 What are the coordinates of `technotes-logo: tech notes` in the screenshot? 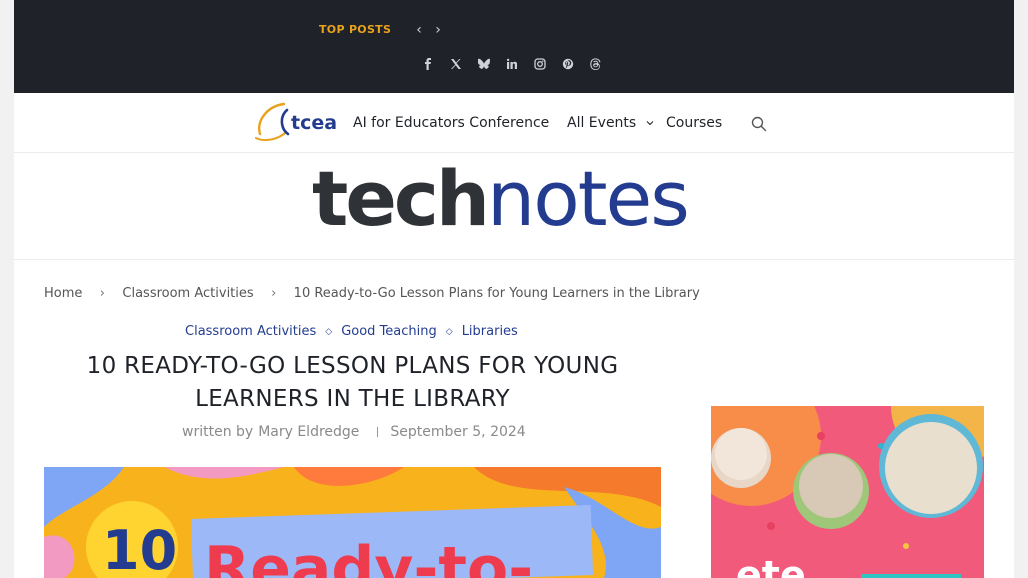 It's located at (522, 204).